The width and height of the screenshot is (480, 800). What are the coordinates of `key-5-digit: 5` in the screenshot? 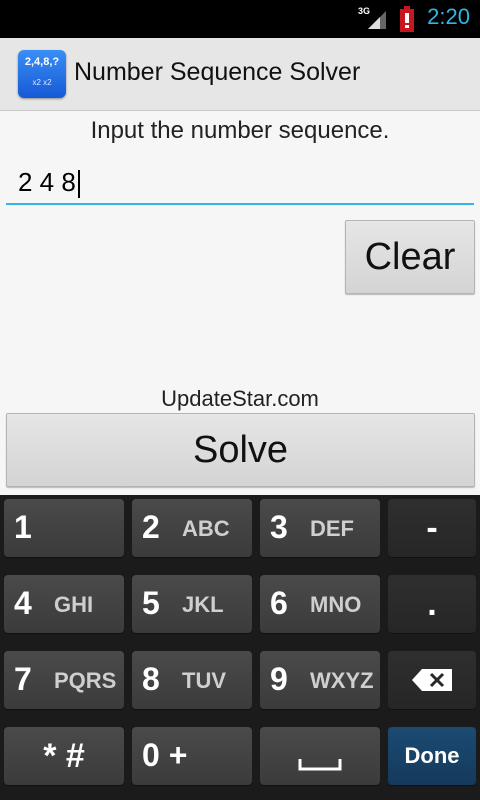 It's located at (151, 603).